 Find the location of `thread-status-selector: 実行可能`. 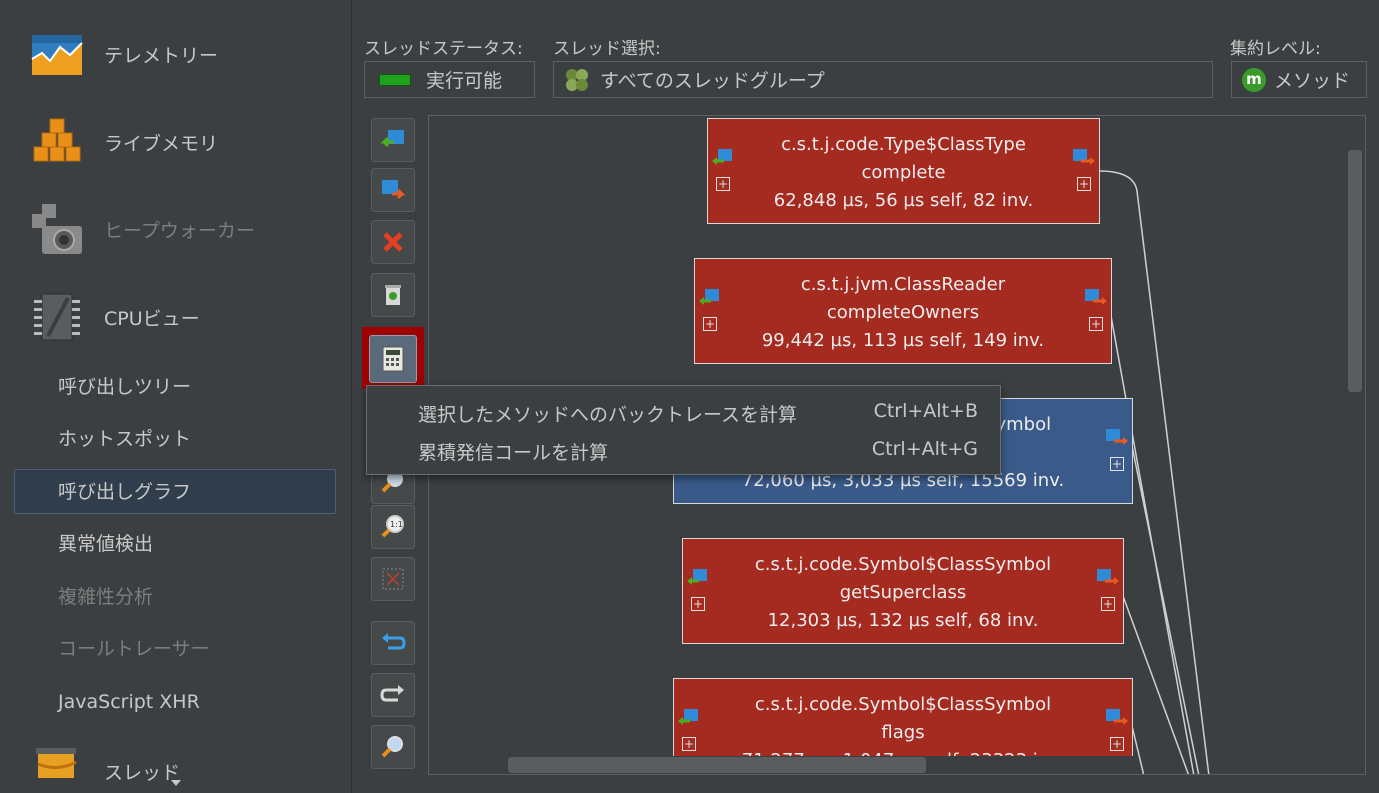

thread-status-selector: 実行可能 is located at coordinates (449, 79).